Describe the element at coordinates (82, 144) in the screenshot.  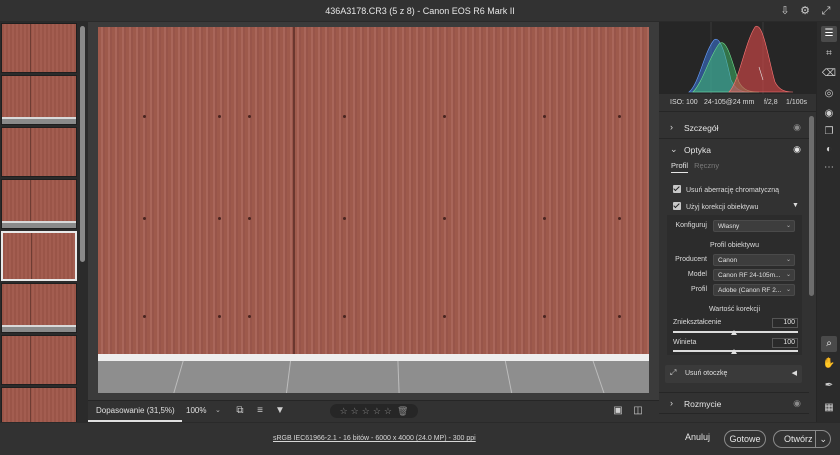
I see `filmstrip-scrollbar` at that location.